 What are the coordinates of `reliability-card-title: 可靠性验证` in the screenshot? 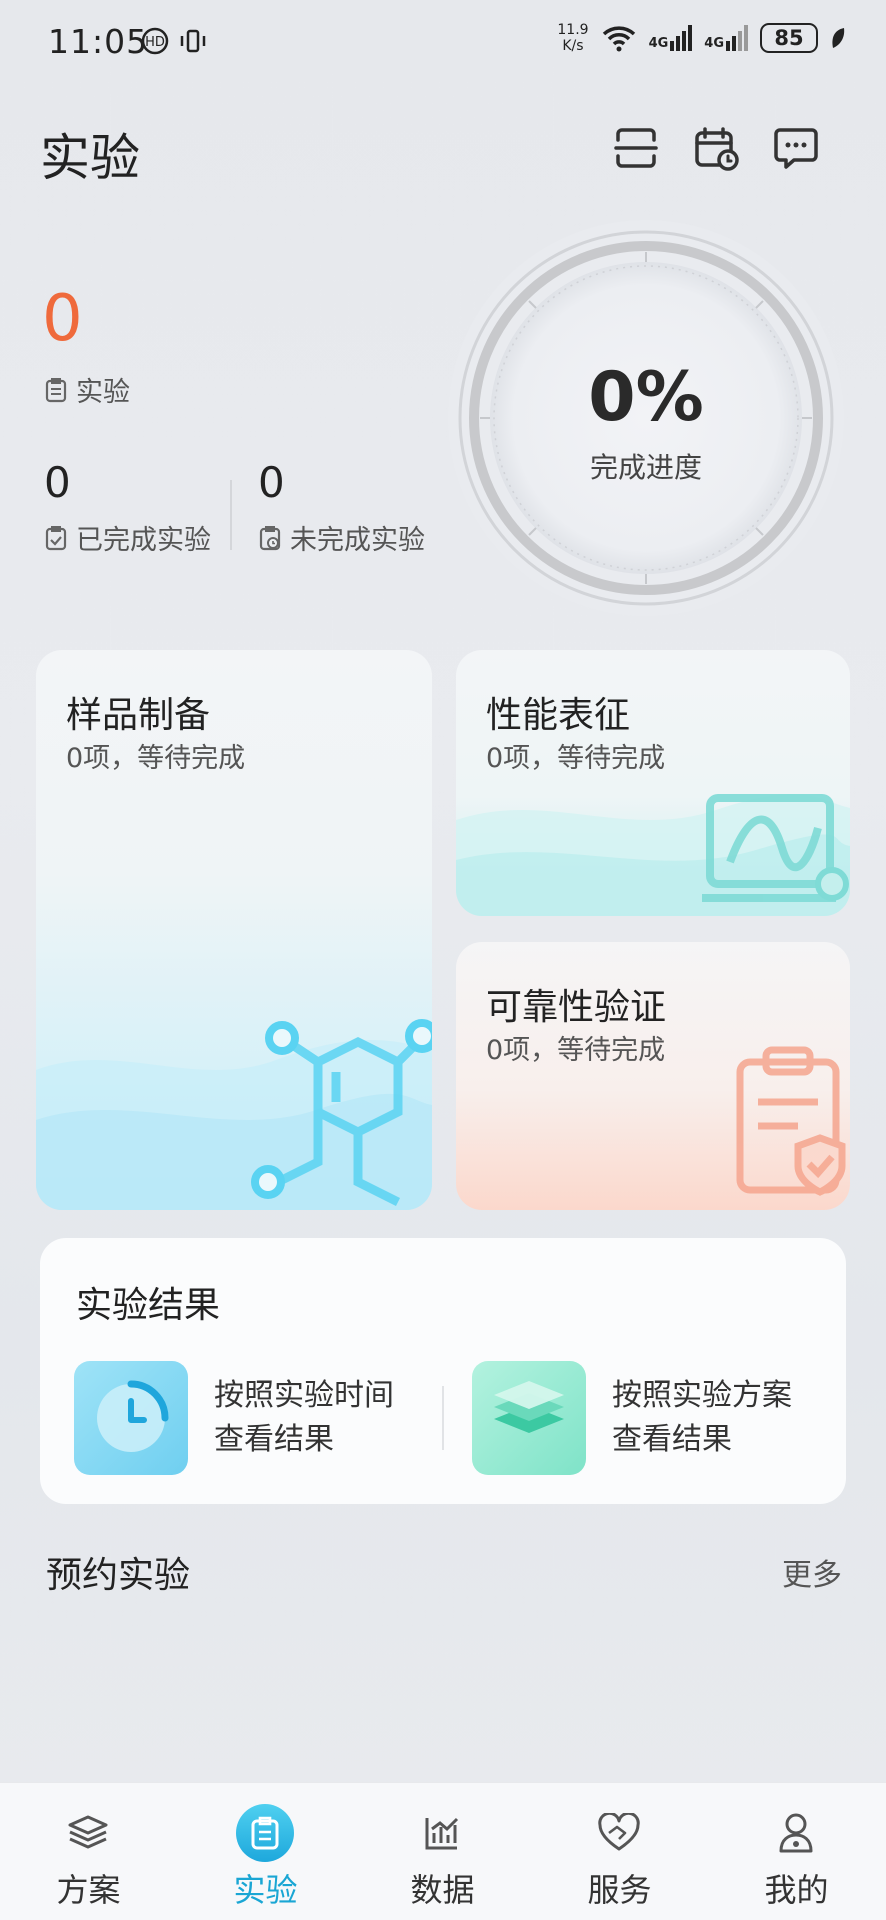 It's located at (576, 1007).